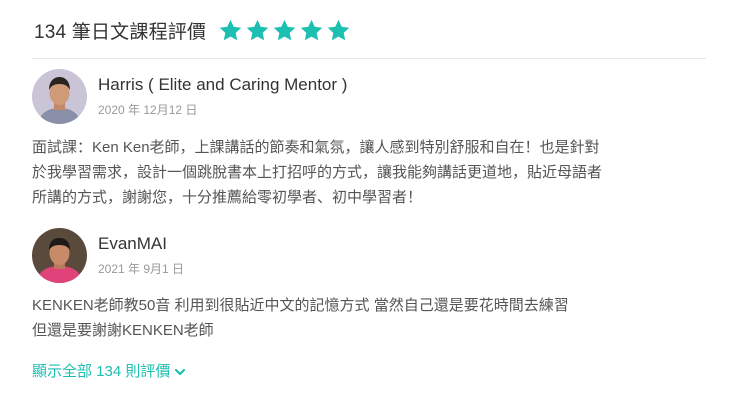  What do you see at coordinates (227, 197) in the screenshot?
I see `review-text-line: 所講的方式，謝謝您，十分推薦給零初學者、初中學習者！` at bounding box center [227, 197].